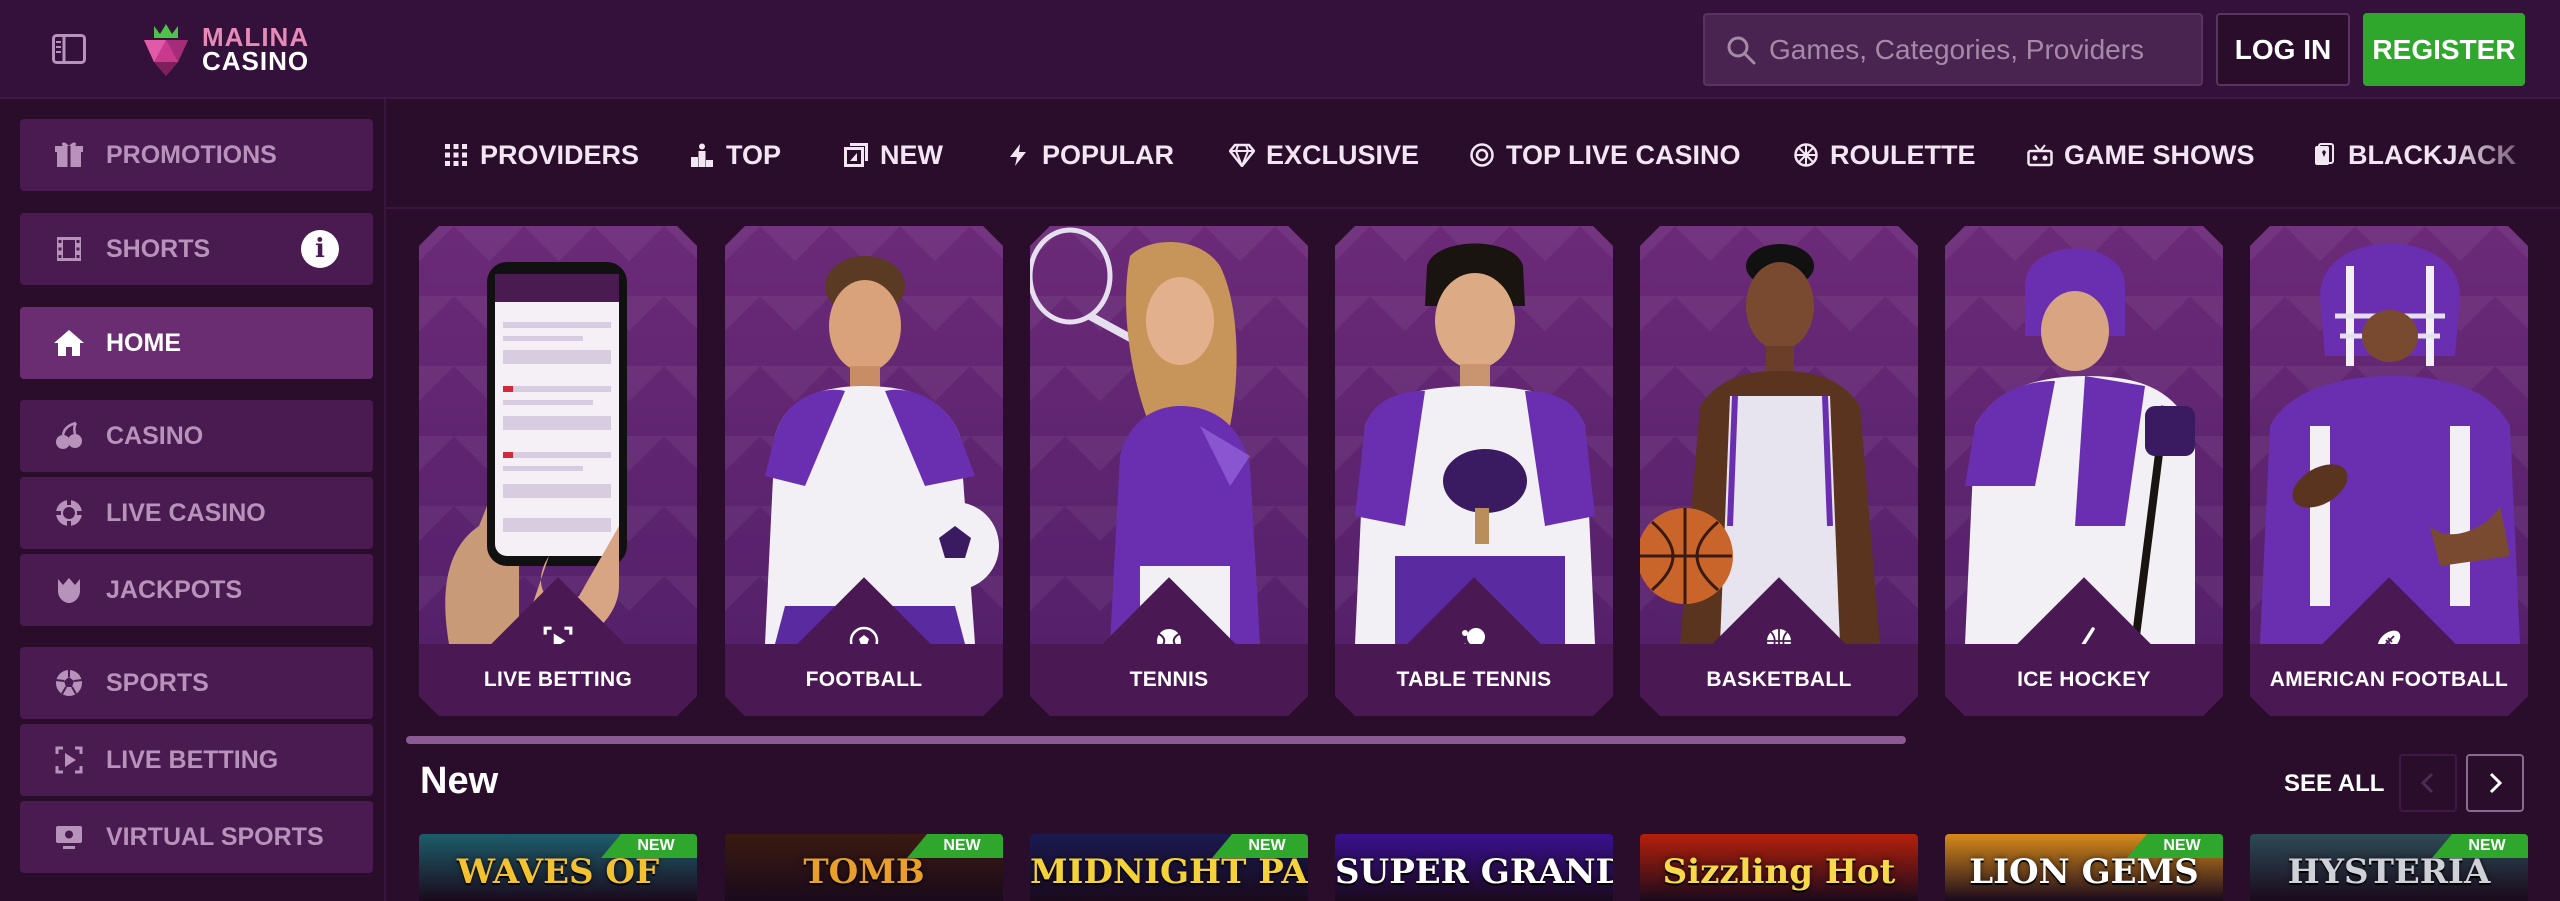 This screenshot has width=2560, height=901. I want to click on game-title: TOMB, so click(864, 872).